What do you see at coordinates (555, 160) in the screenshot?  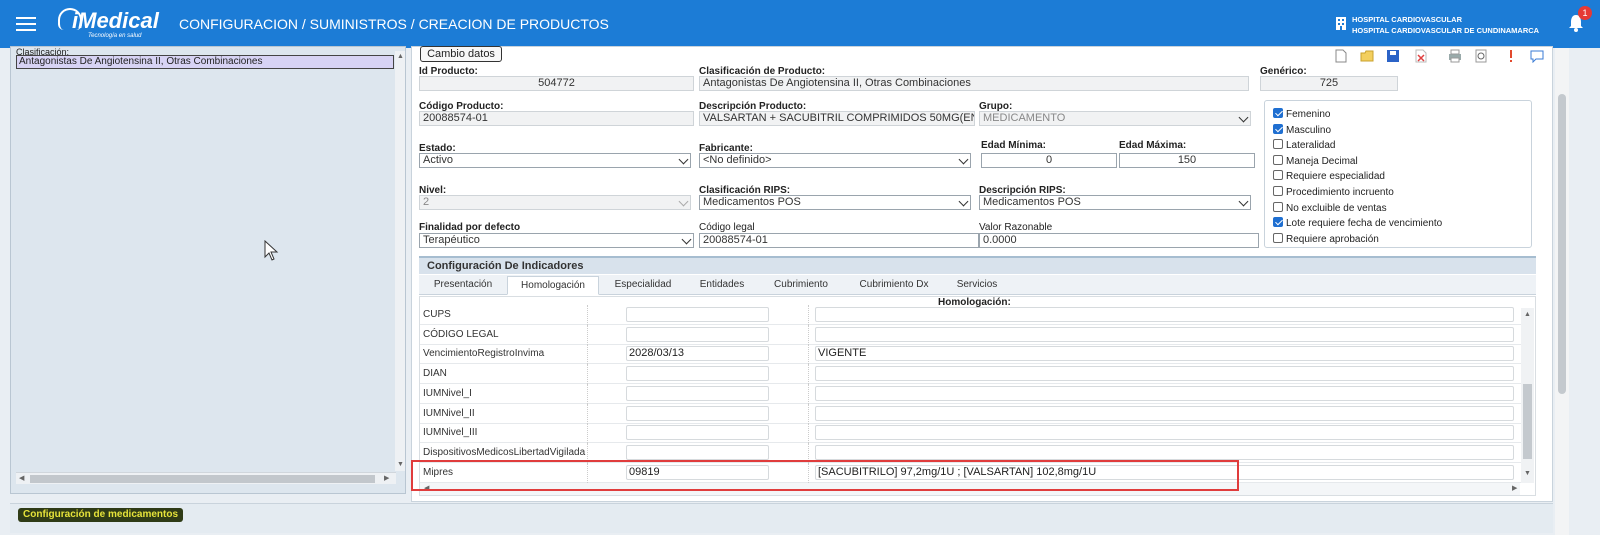 I see `estado-select: Activo` at bounding box center [555, 160].